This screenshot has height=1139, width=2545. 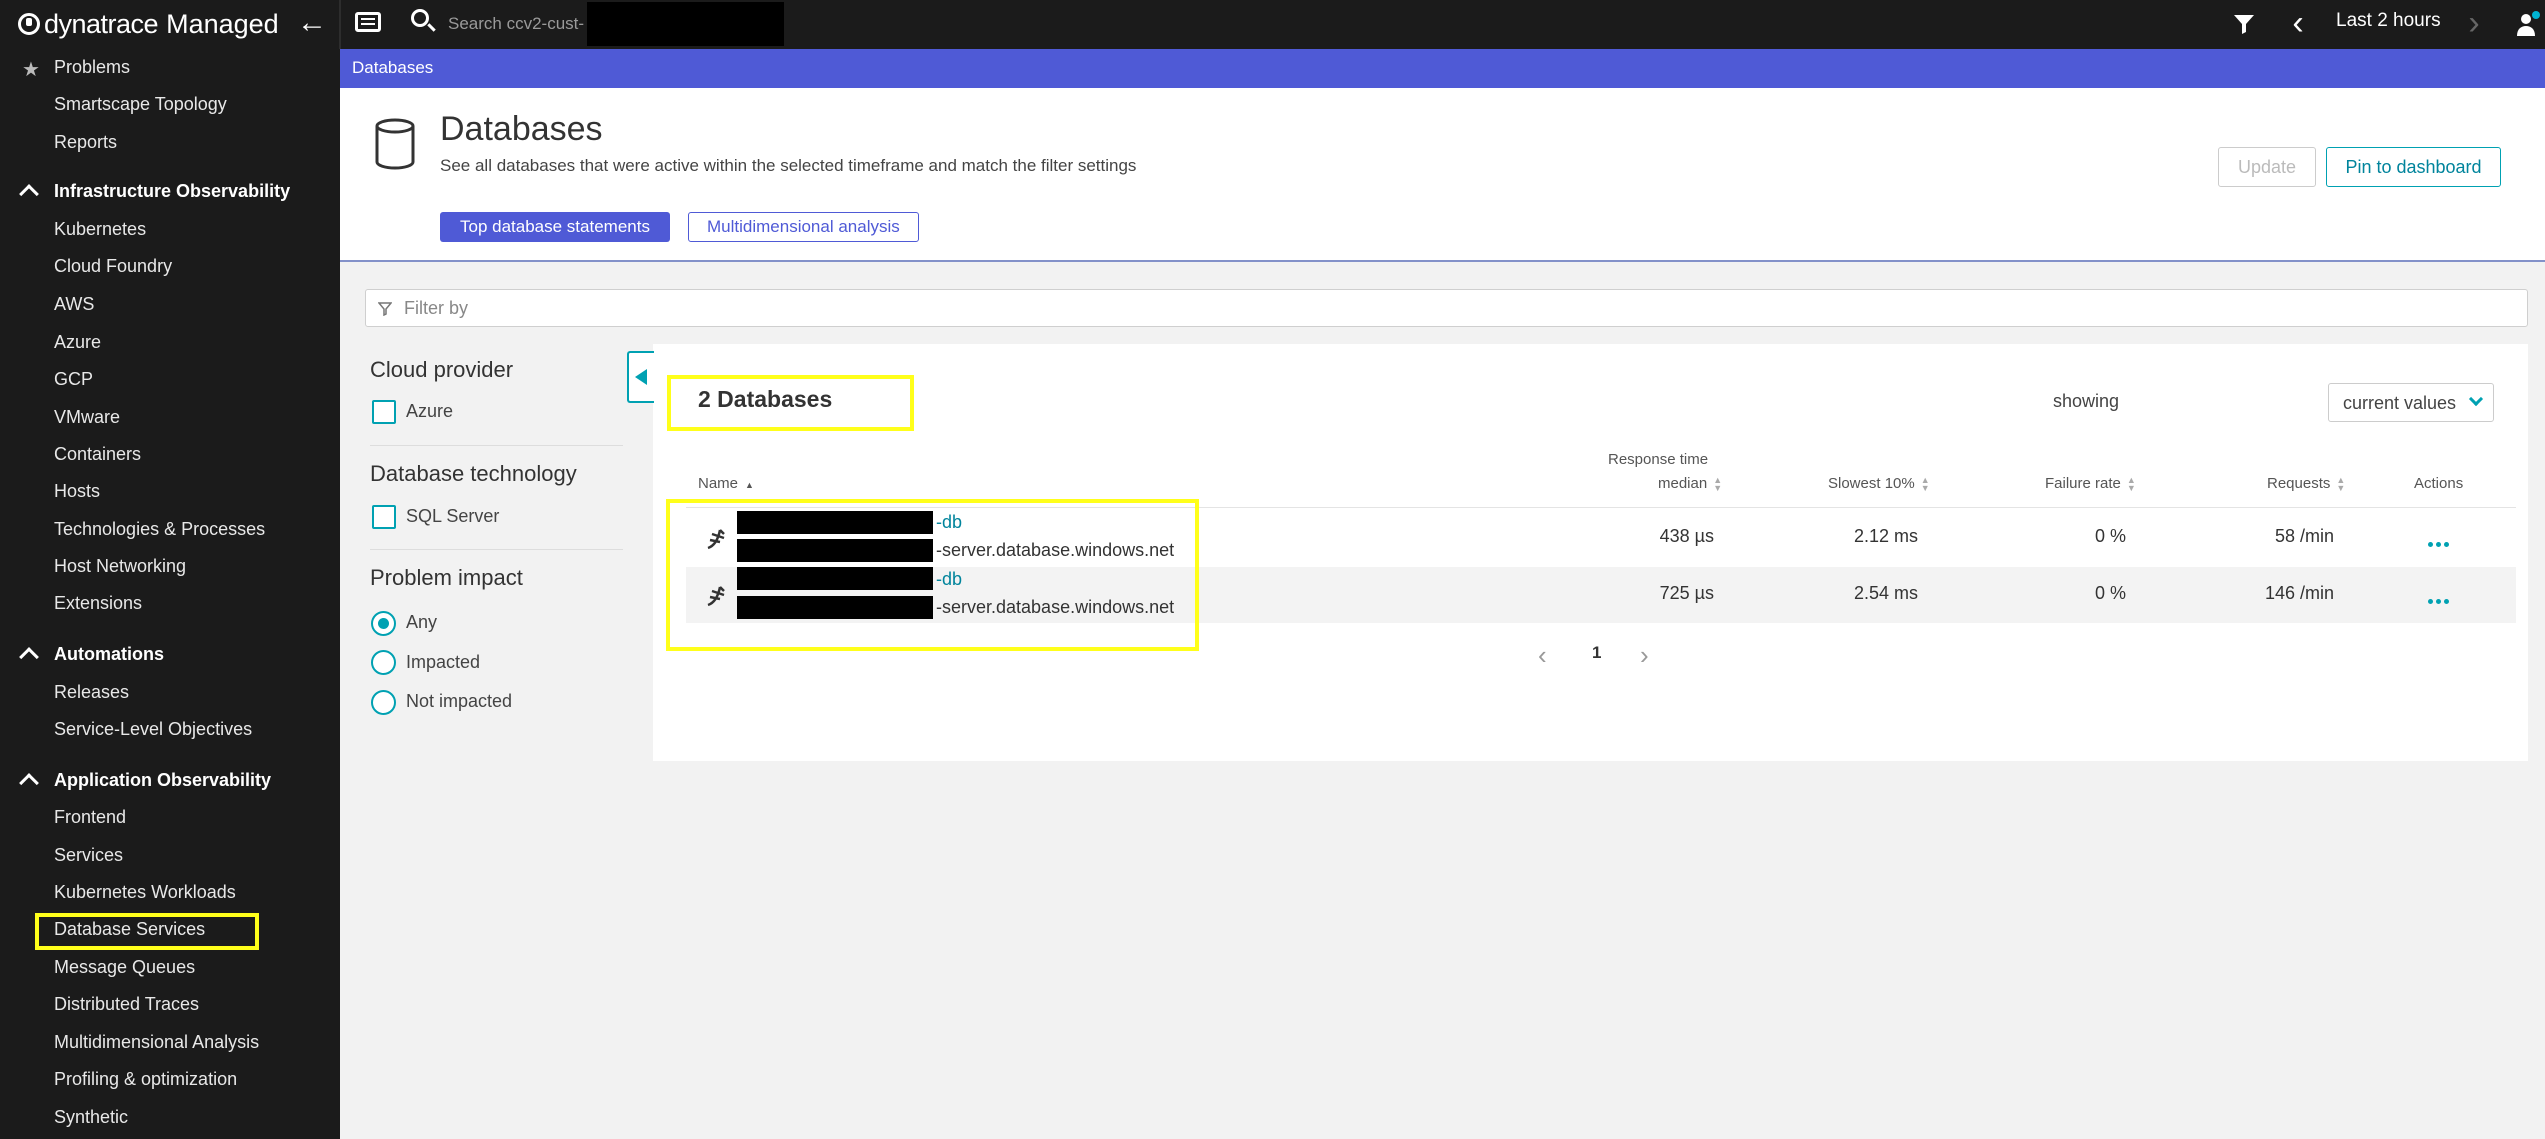 I want to click on timeframe-selector: Last 2 hours, so click(x=2388, y=21).